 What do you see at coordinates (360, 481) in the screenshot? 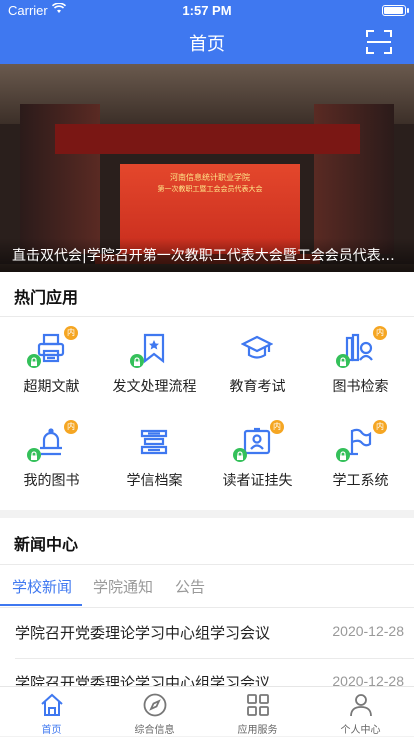
I see `app-label: 学工系统` at bounding box center [360, 481].